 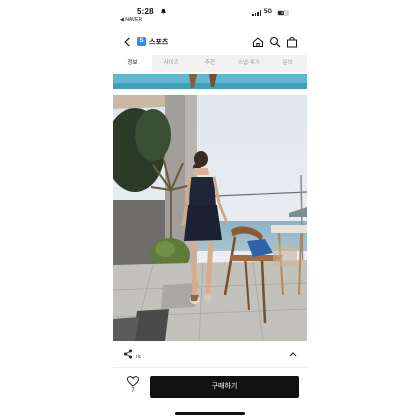 I want to click on tab-size: 사이즈, so click(x=171, y=63).